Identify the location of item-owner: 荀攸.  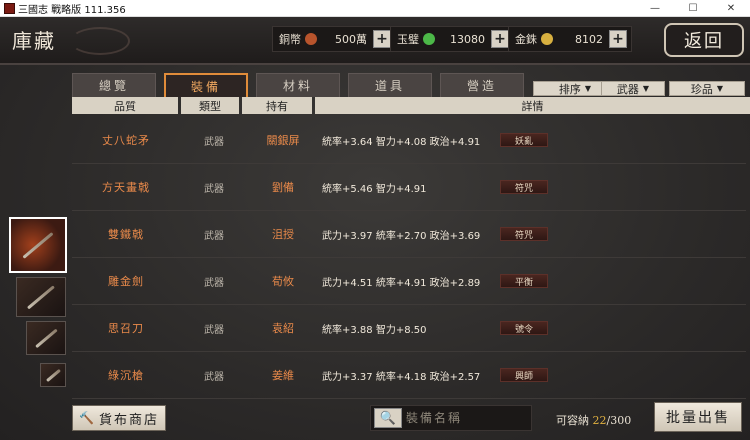
(283, 281).